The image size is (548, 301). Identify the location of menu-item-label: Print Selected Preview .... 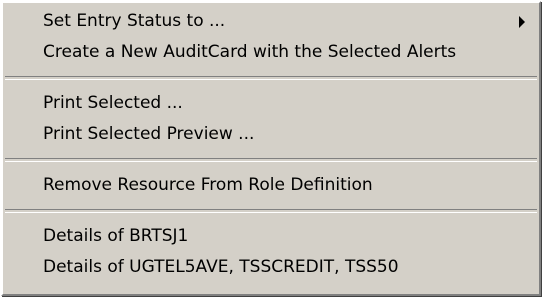
(149, 134).